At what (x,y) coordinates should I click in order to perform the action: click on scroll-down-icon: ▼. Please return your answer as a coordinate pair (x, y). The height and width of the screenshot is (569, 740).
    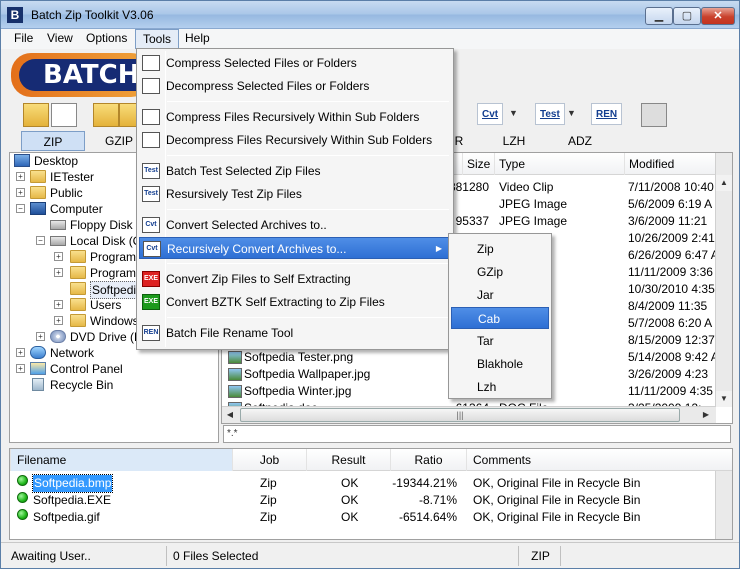
    Looking at the image, I should click on (724, 399).